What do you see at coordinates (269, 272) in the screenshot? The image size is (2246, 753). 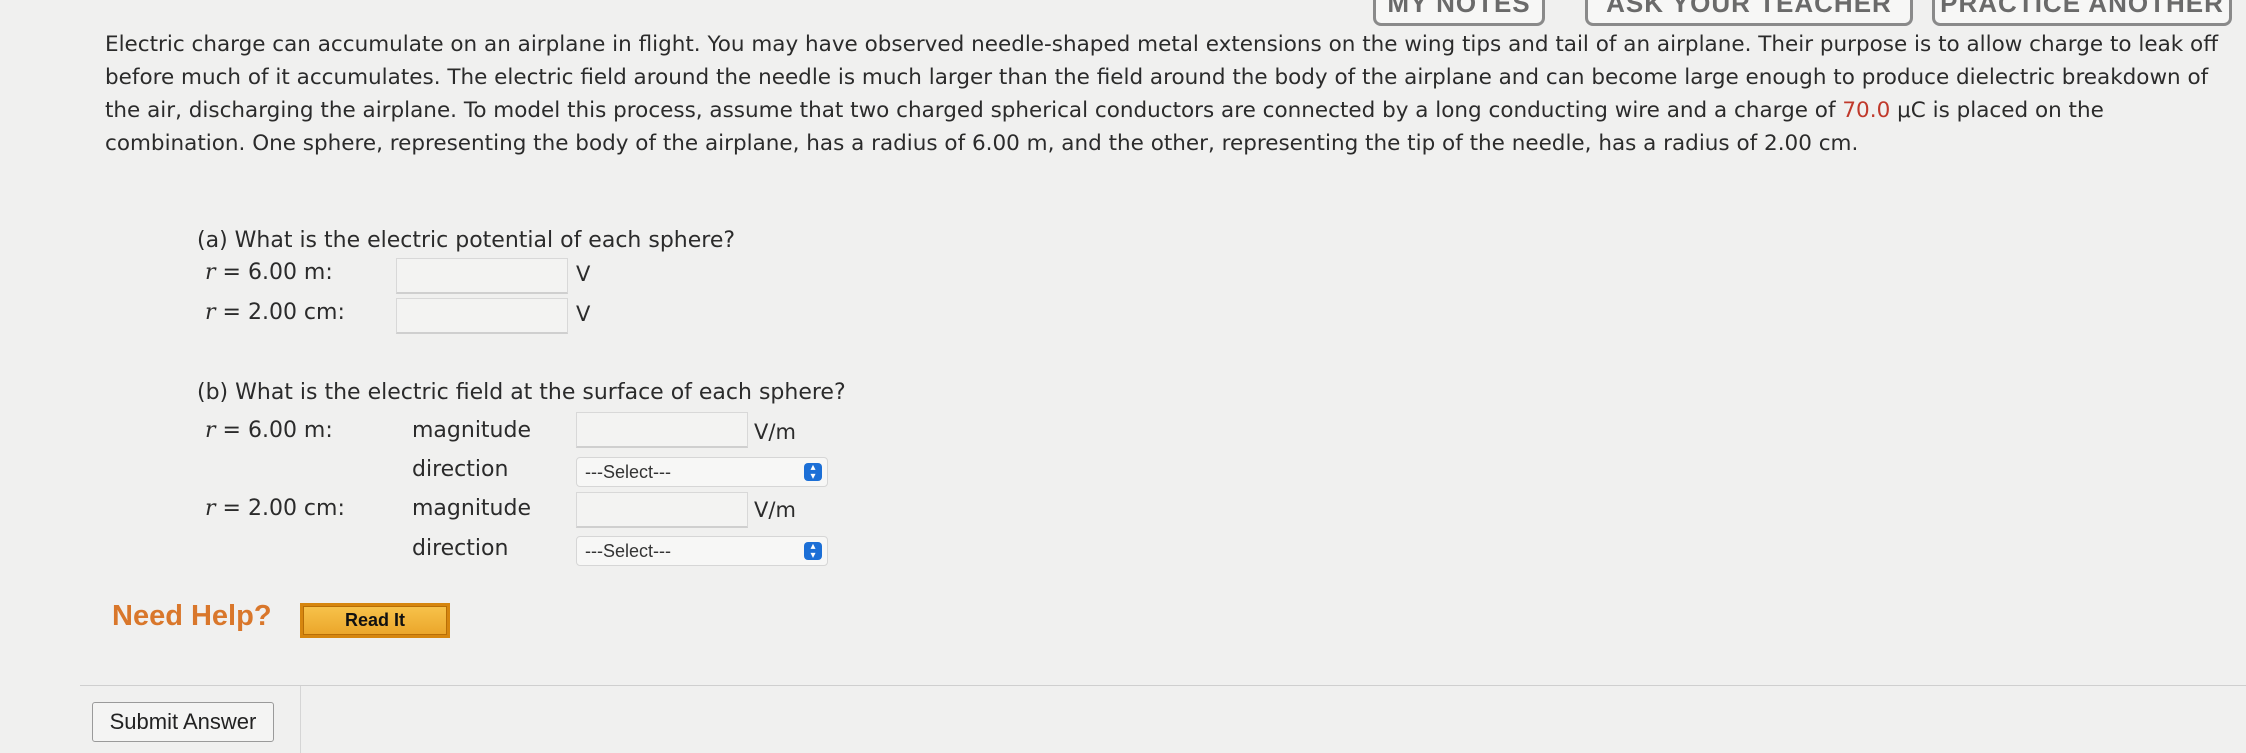 I see `part-a-row1-label: r = 6.00 m:` at bounding box center [269, 272].